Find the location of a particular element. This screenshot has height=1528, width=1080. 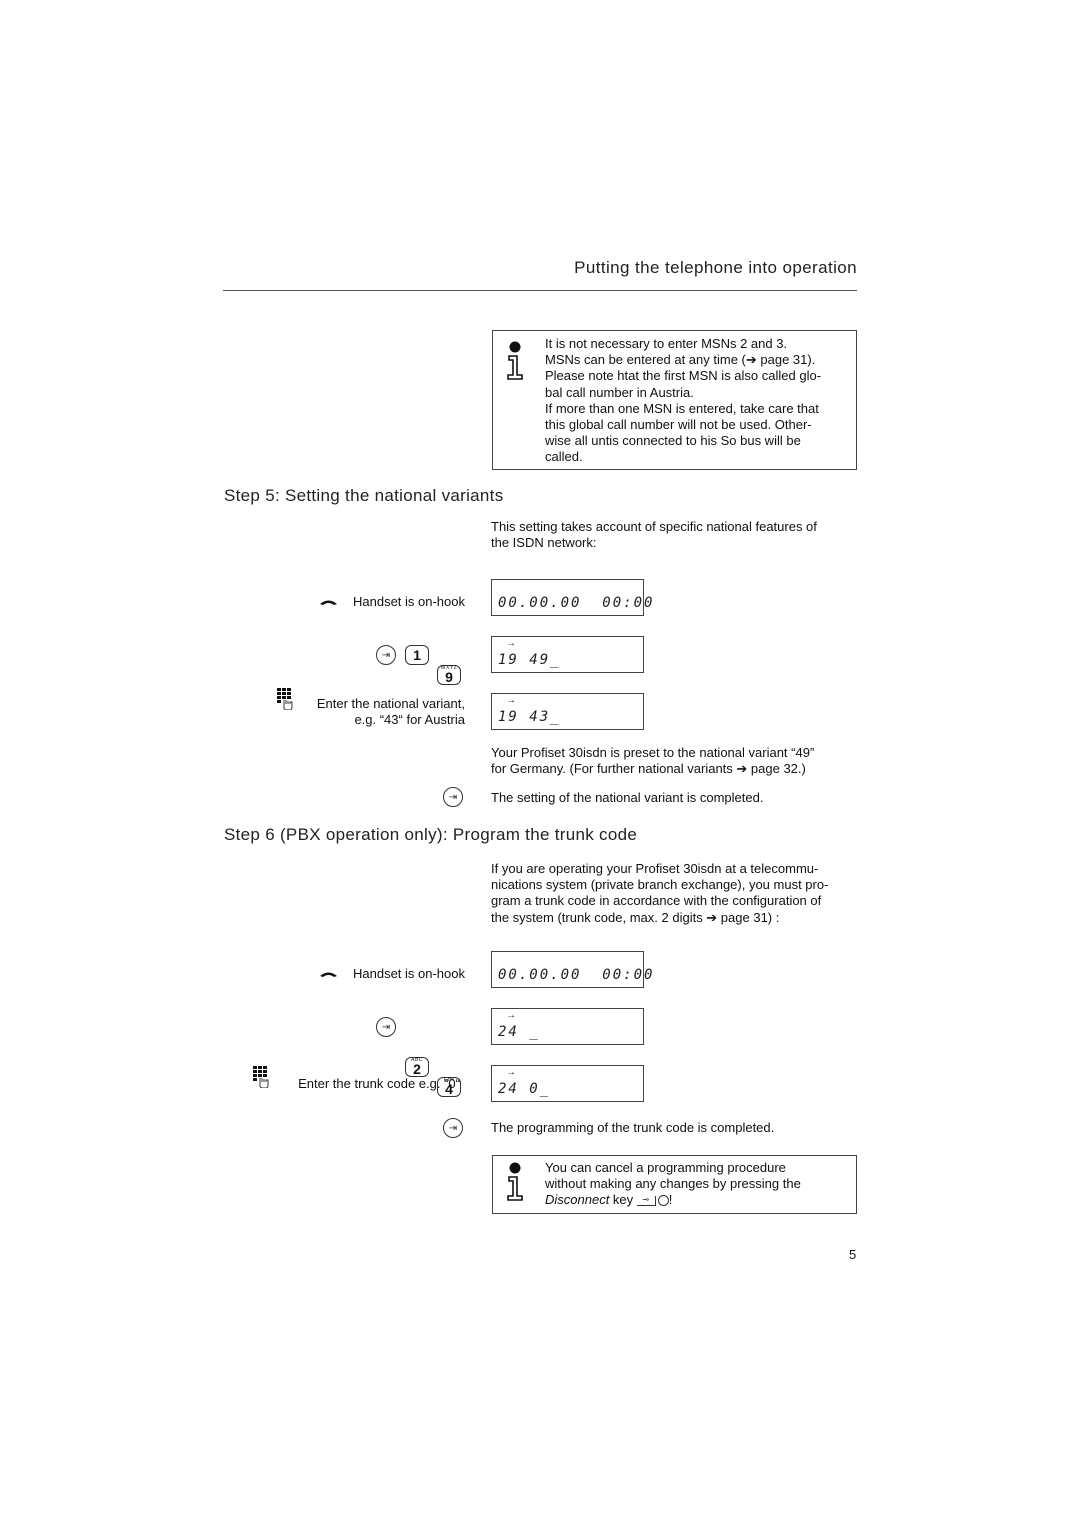

key-1: 1 is located at coordinates (417, 655).